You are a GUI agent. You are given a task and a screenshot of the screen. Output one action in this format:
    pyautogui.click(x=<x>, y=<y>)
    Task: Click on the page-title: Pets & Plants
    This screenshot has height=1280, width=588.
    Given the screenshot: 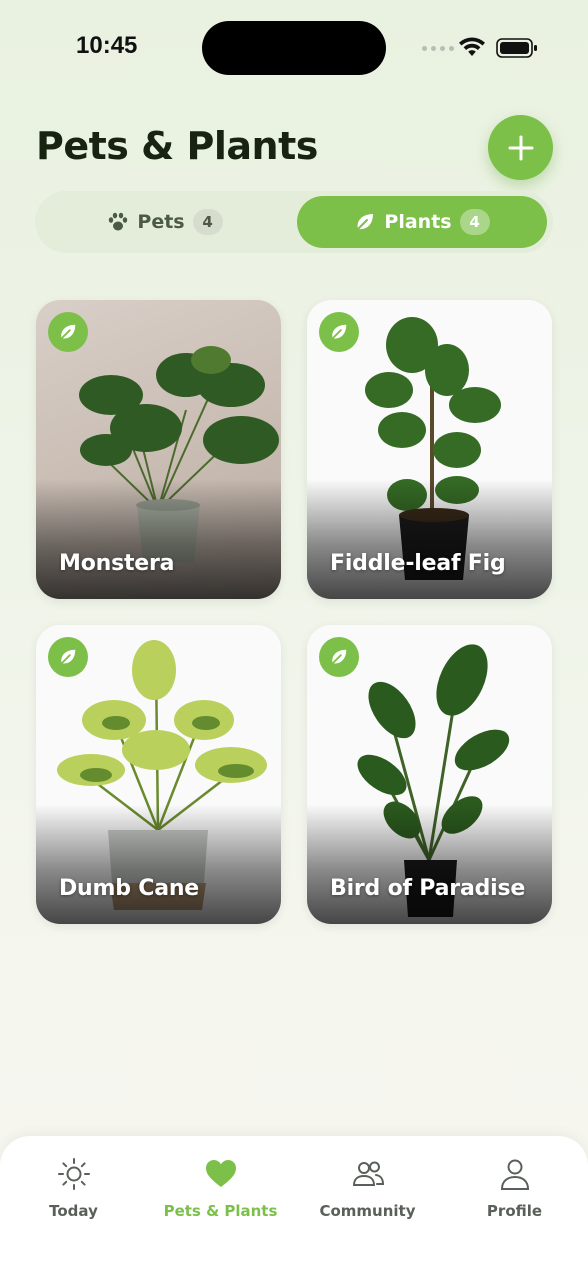 What is the action you would take?
    pyautogui.click(x=177, y=146)
    